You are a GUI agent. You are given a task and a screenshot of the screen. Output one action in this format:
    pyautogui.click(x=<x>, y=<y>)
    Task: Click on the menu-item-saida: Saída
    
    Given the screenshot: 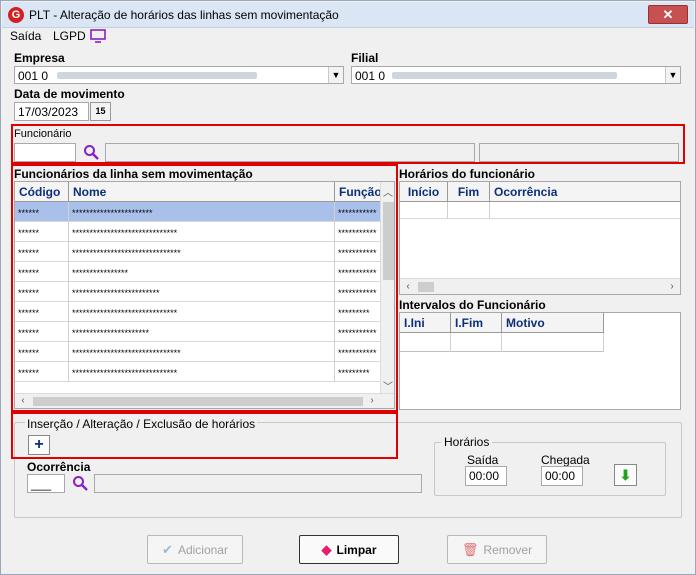 What is the action you would take?
    pyautogui.click(x=25, y=36)
    